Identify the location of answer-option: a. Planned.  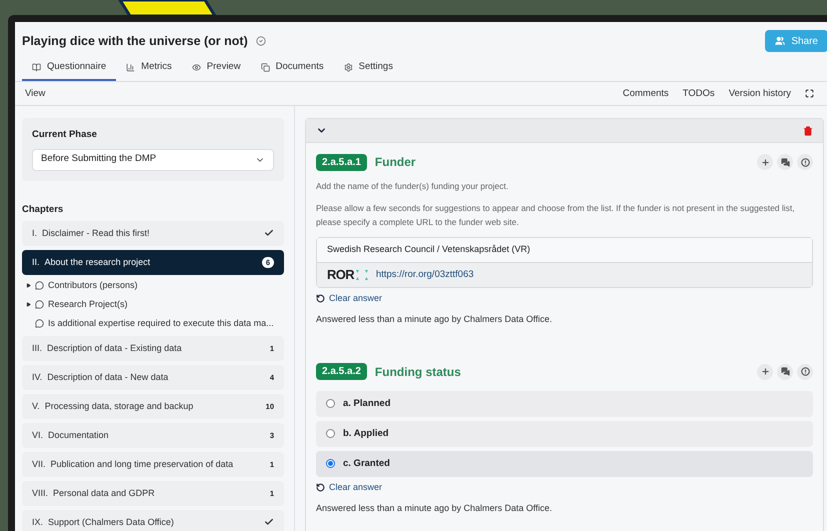
(564, 403).